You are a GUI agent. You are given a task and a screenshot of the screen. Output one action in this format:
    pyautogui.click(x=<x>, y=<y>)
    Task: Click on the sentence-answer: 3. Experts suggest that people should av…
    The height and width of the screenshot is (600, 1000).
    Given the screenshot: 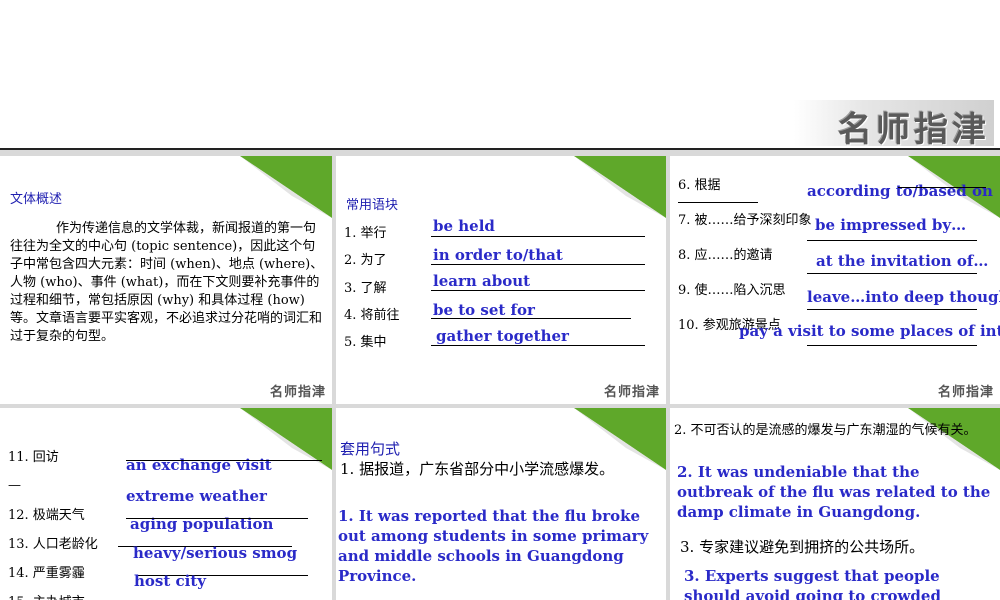 What is the action you would take?
    pyautogui.click(x=812, y=583)
    